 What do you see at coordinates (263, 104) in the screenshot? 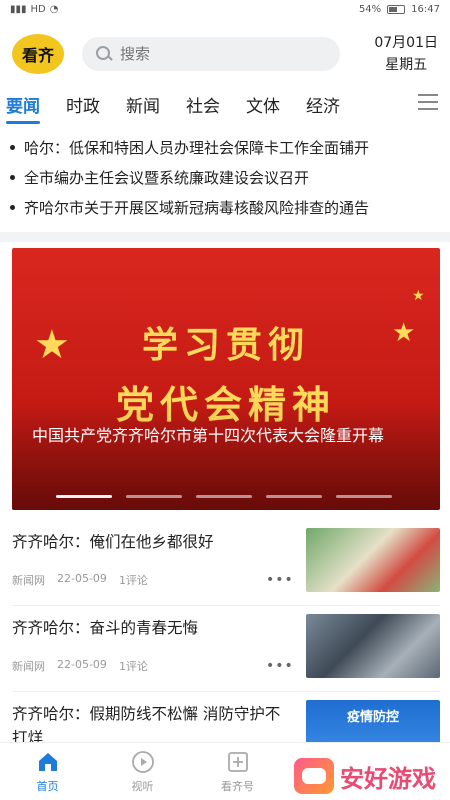
I see `tab-wenti: 文体` at bounding box center [263, 104].